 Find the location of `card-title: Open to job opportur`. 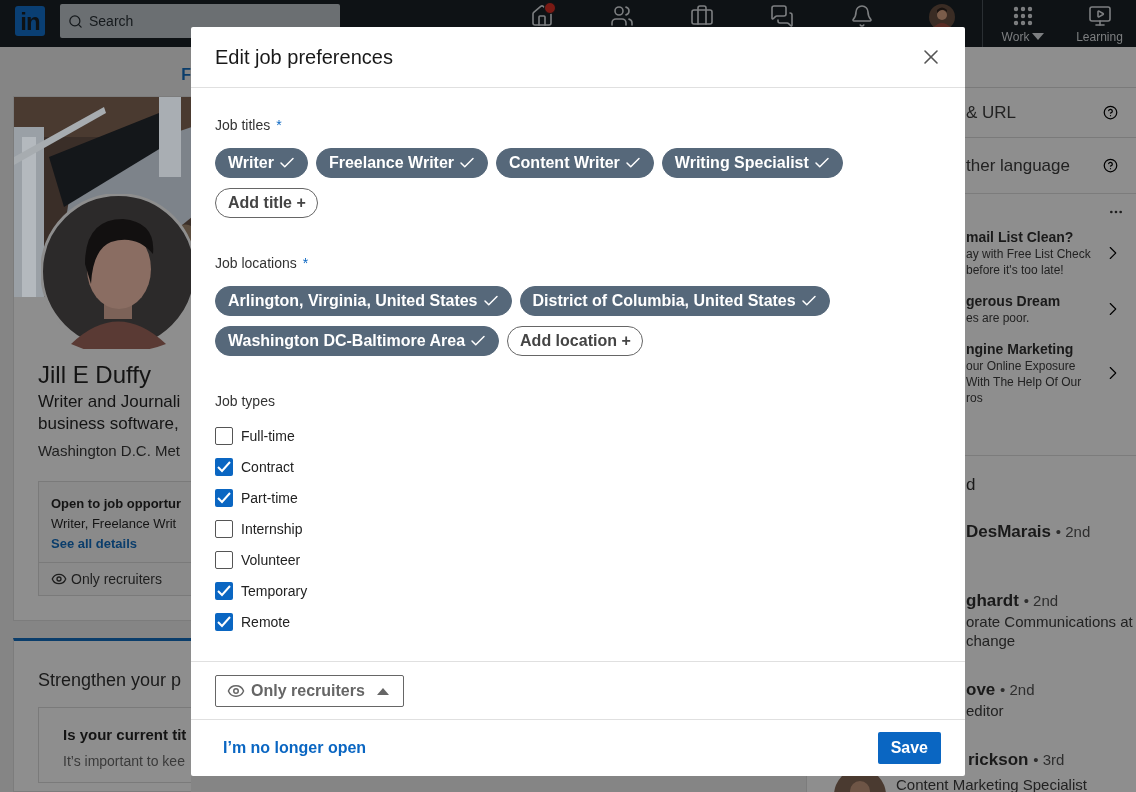

card-title: Open to job opportur is located at coordinates (115, 504).